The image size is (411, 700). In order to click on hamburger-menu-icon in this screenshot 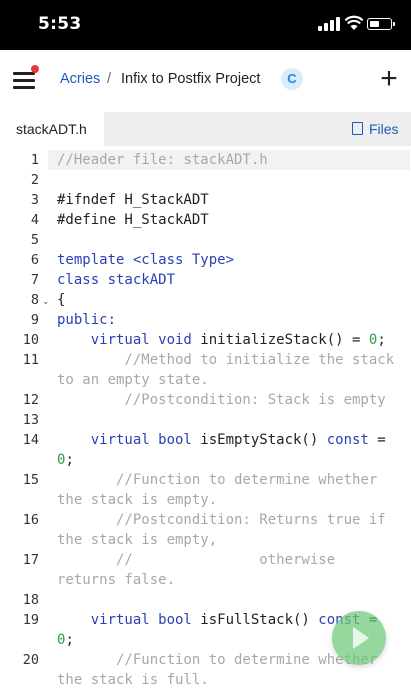, I will do `click(26, 78)`.